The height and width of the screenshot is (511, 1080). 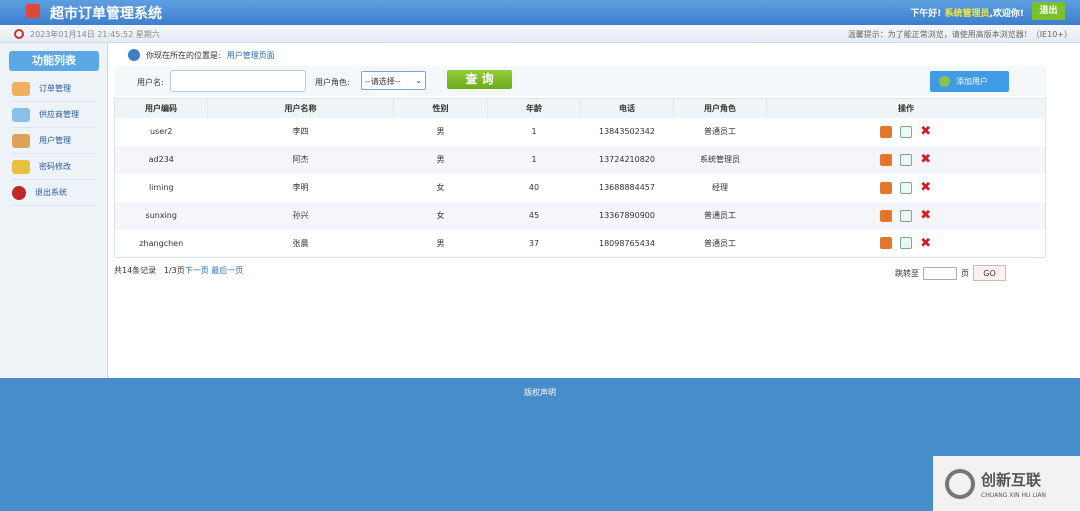 What do you see at coordinates (161, 159) in the screenshot?
I see `table-cell: ad234` at bounding box center [161, 159].